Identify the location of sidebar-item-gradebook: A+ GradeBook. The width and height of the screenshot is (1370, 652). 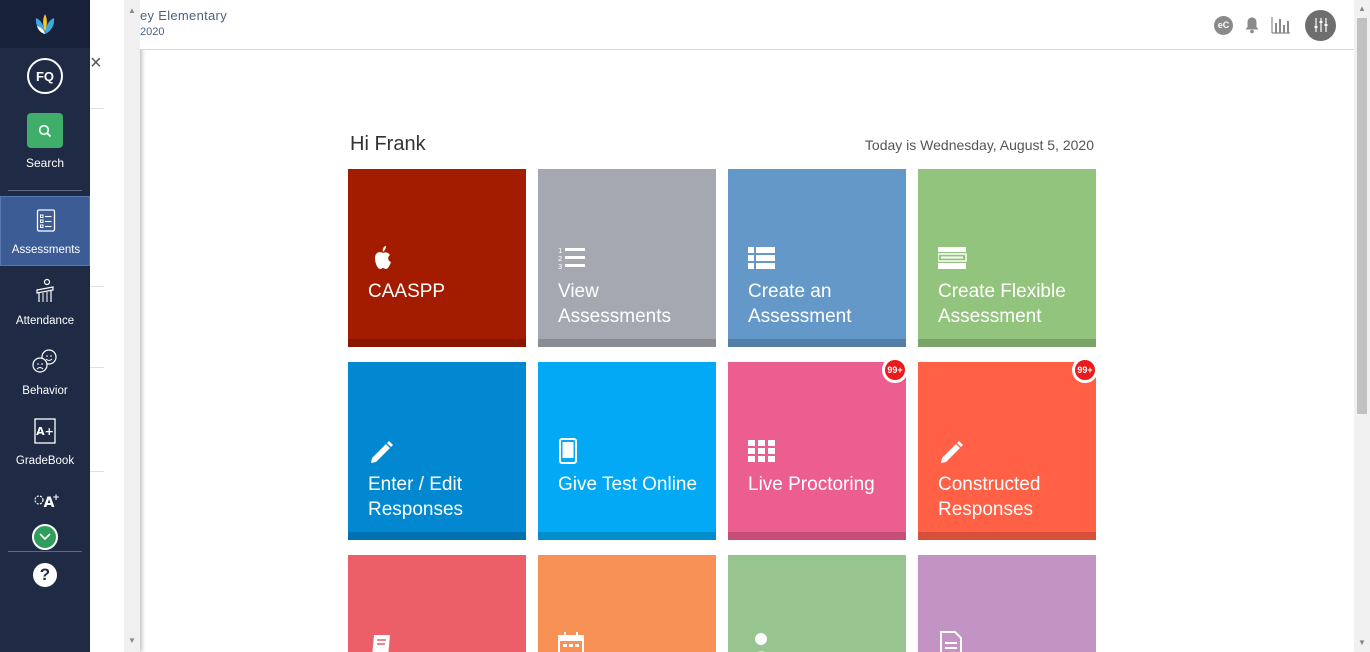
(45, 443).